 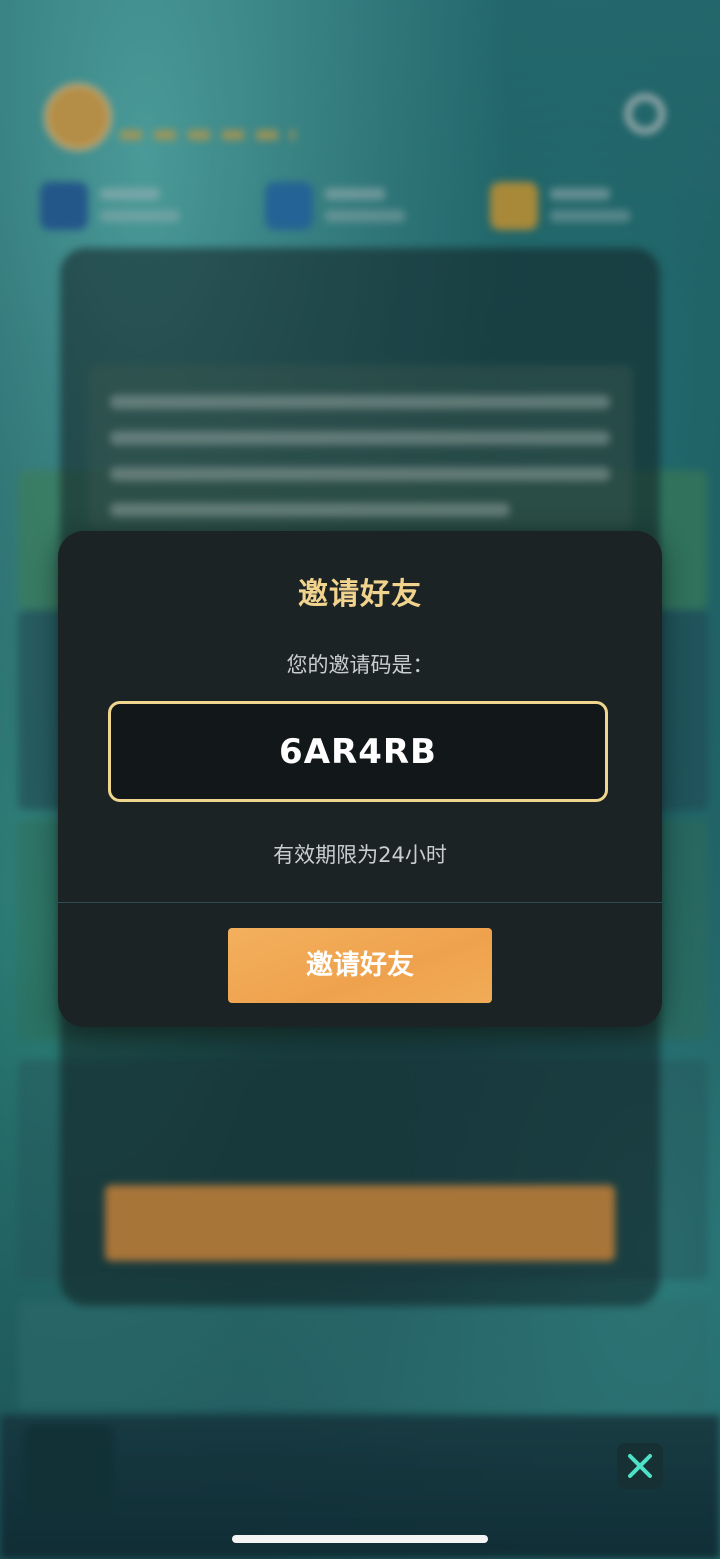 What do you see at coordinates (360, 965) in the screenshot?
I see `invite-friend-button: 邀请好友` at bounding box center [360, 965].